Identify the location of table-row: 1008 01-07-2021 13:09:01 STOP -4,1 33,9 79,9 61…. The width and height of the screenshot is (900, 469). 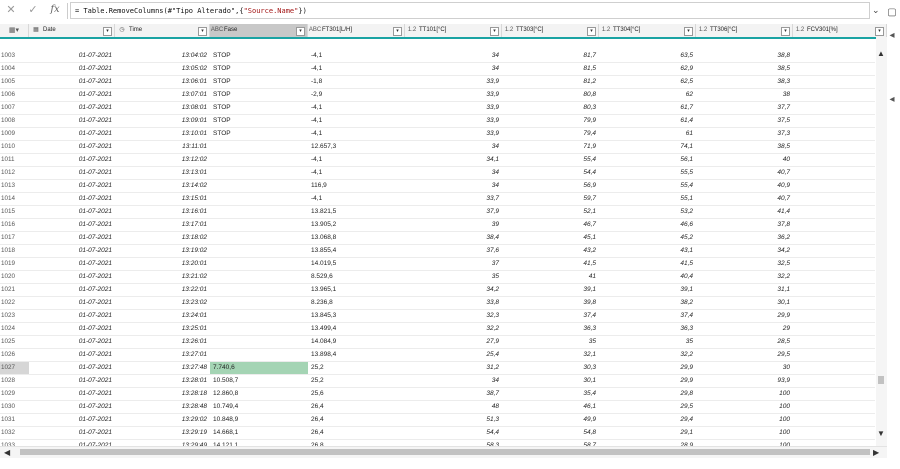
(437, 121).